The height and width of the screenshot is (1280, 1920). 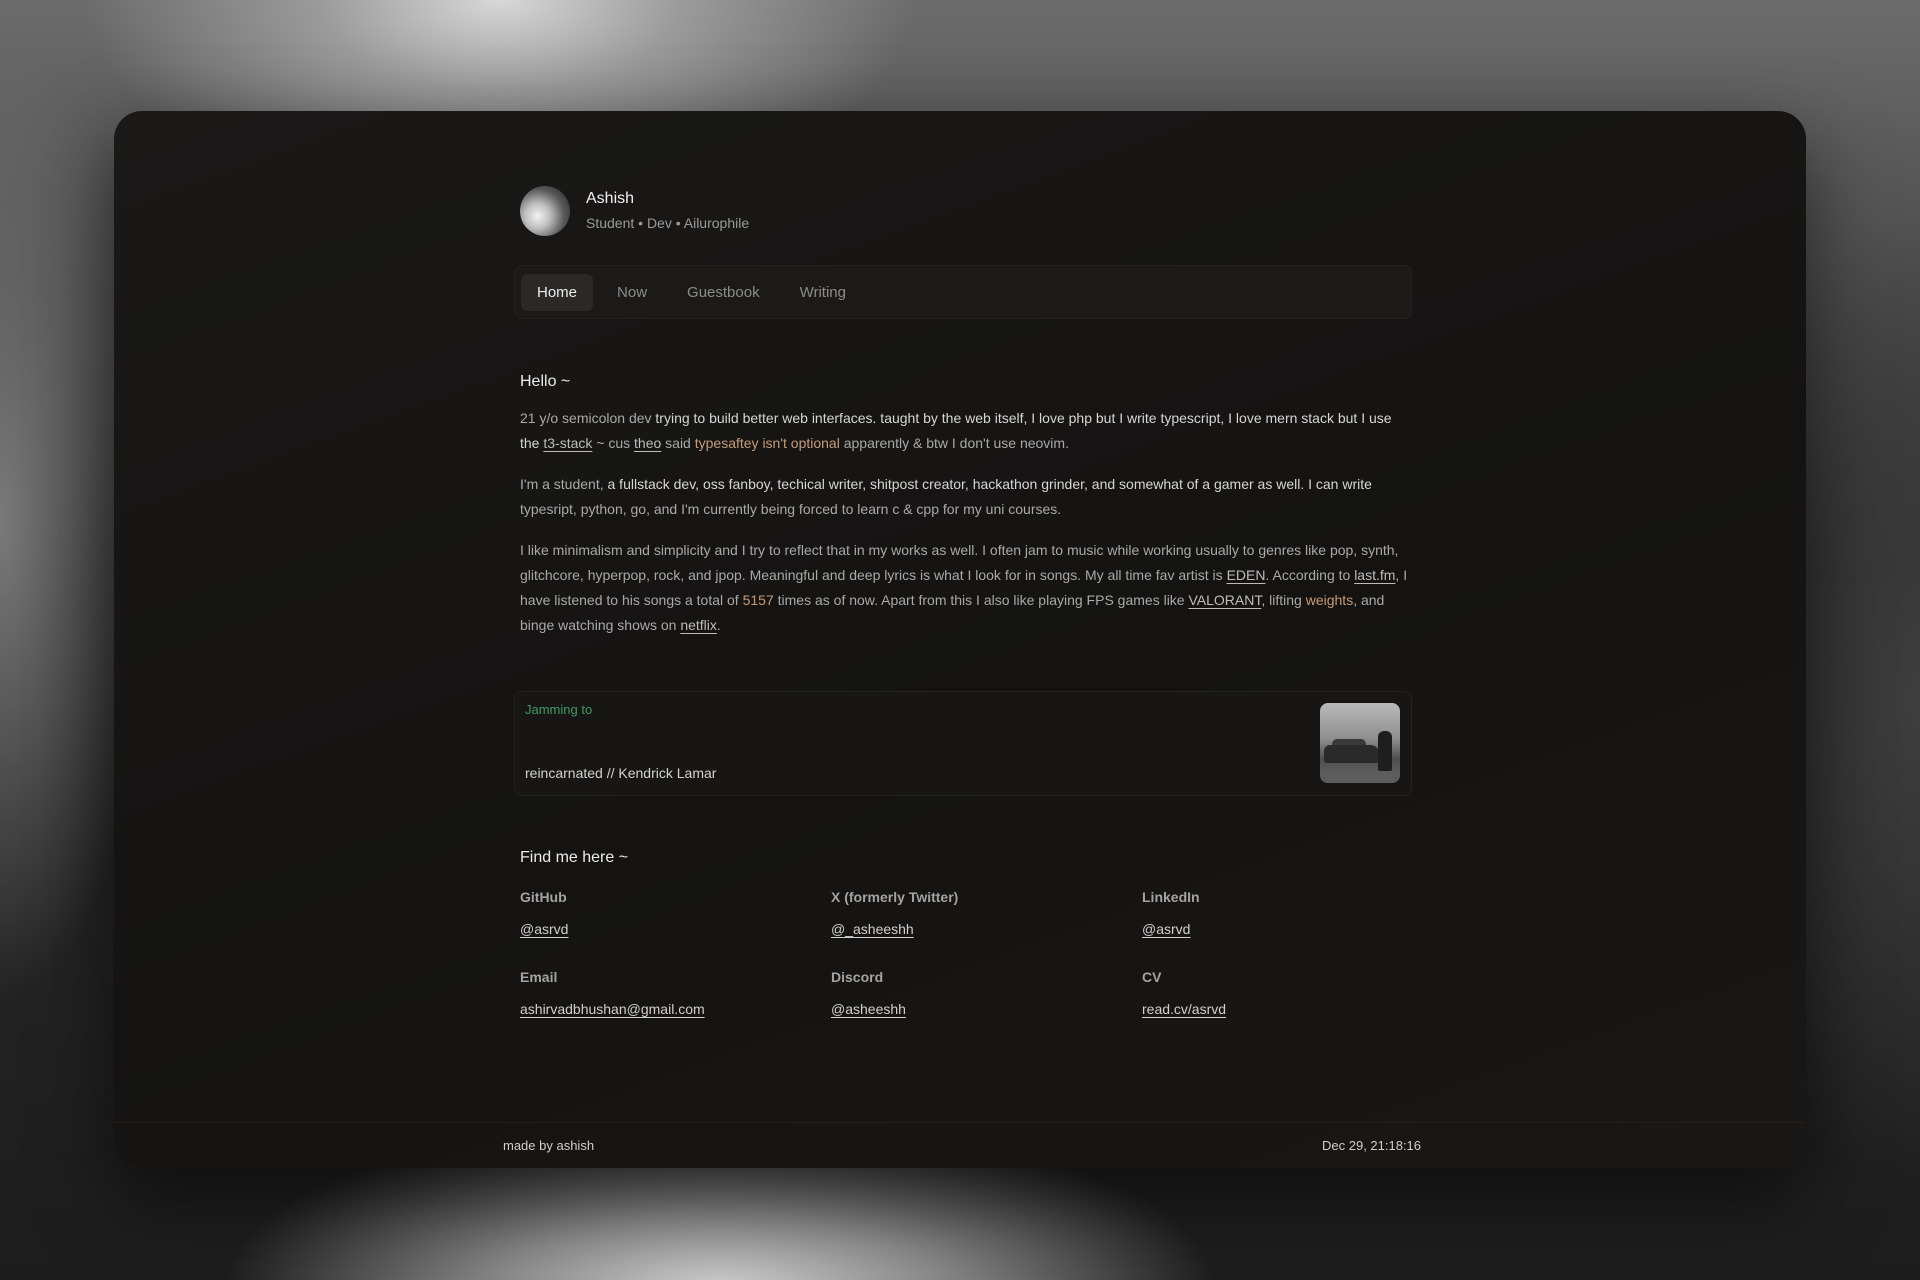 I want to click on weights-highlight: weights, so click(x=1329, y=600).